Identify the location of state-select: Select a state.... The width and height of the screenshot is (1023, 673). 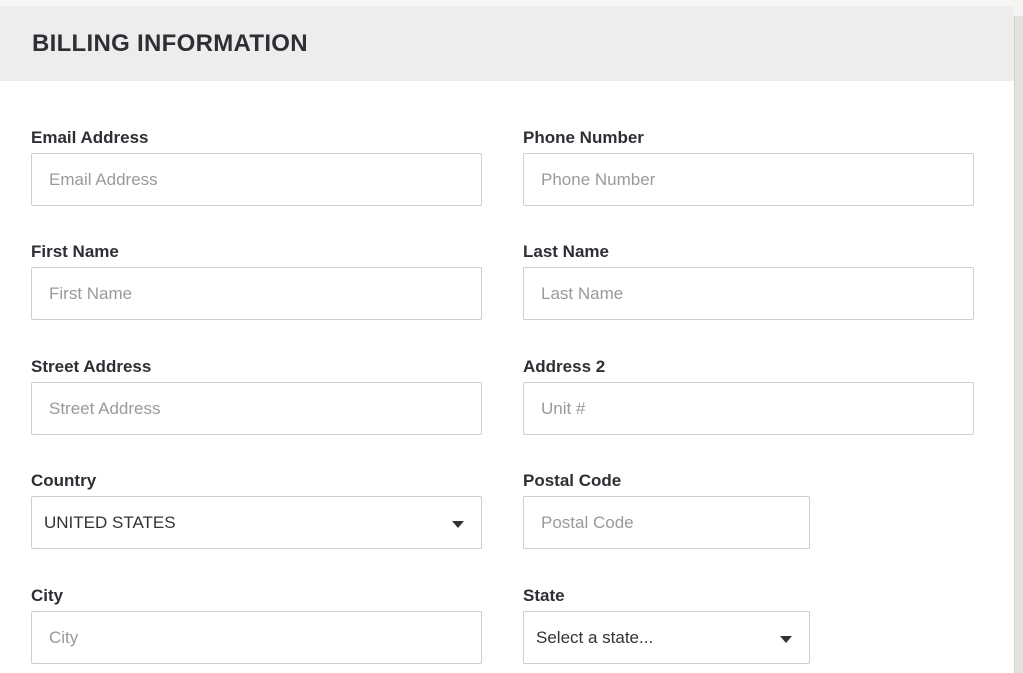
(666, 637).